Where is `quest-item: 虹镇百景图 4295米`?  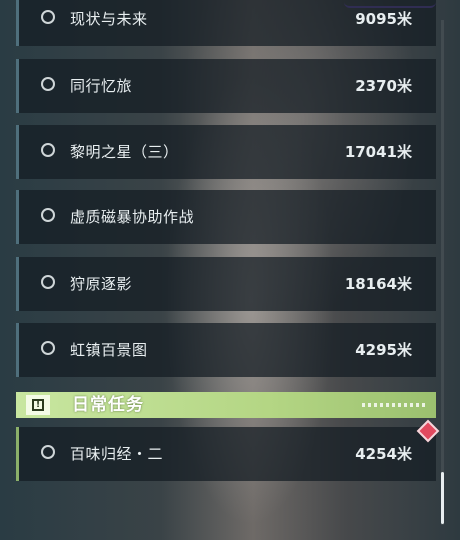
quest-item: 虹镇百景图 4295米 is located at coordinates (226, 350).